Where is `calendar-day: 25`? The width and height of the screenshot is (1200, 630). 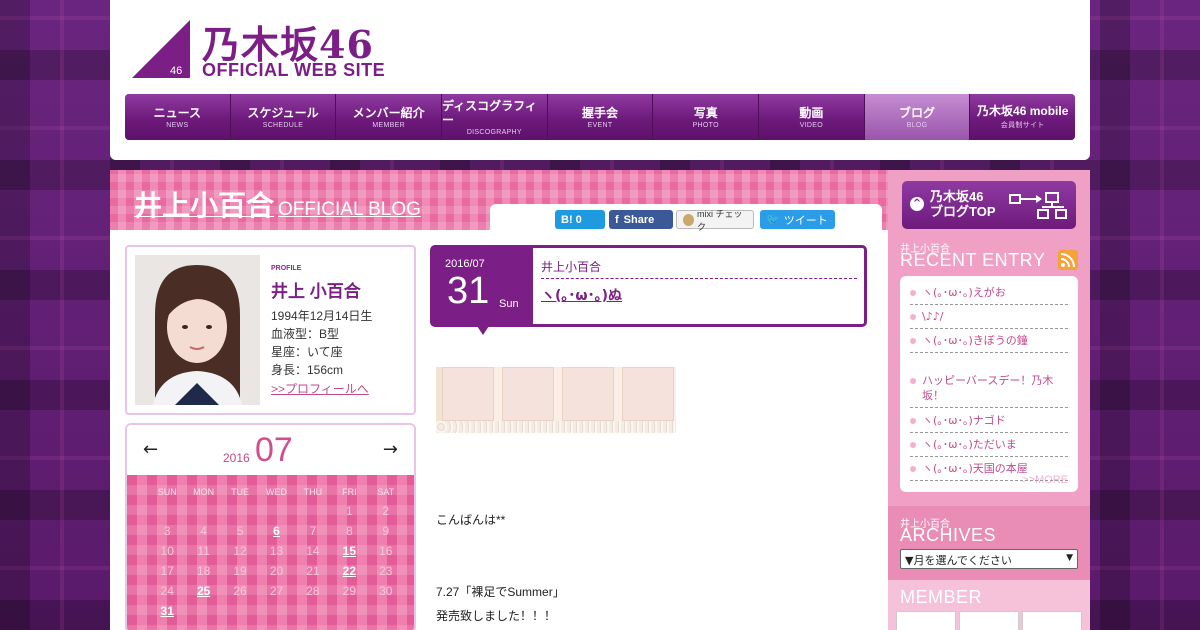 calendar-day: 25 is located at coordinates (203, 591).